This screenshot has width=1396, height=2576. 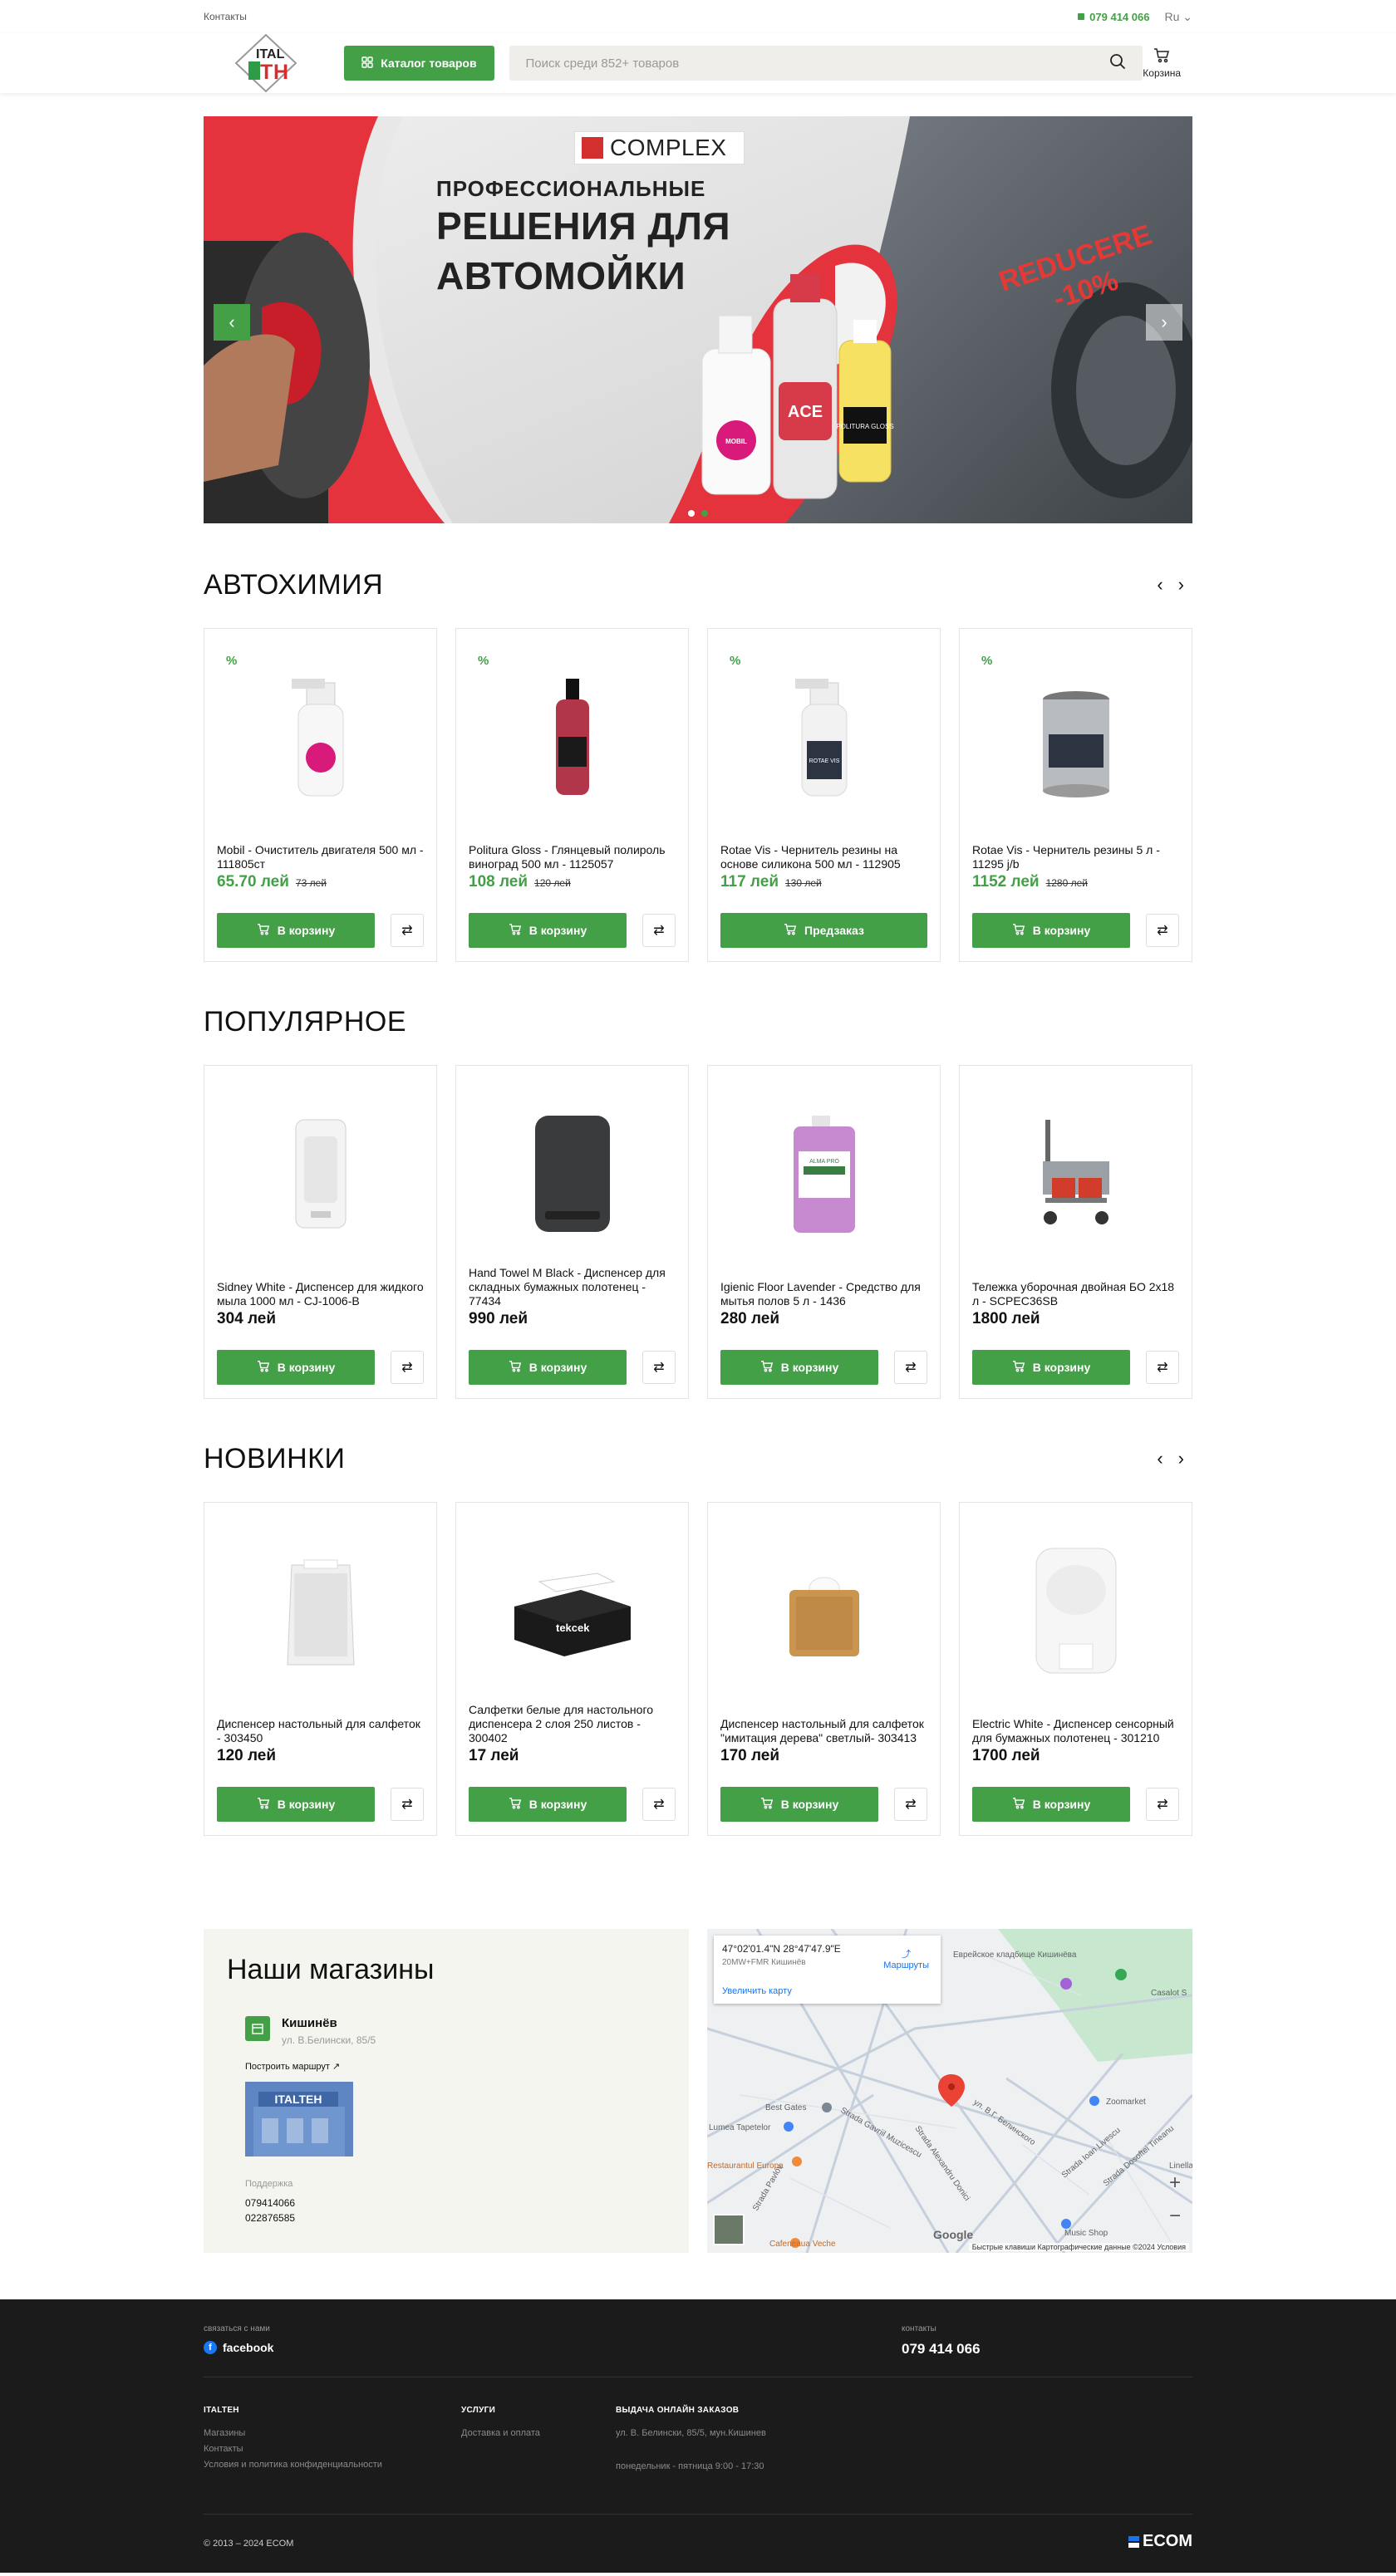 I want to click on preorder-button: Предзаказ, so click(x=824, y=930).